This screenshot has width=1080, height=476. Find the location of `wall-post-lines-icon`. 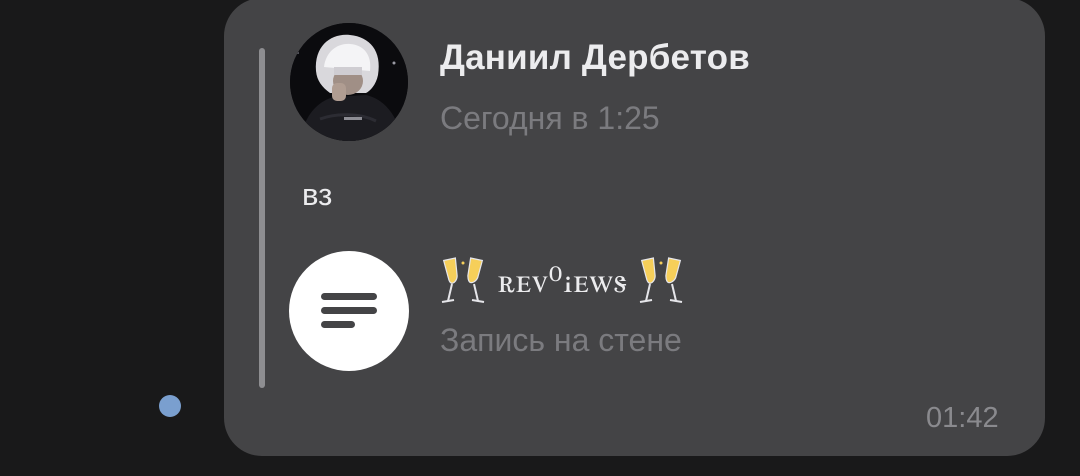

wall-post-lines-icon is located at coordinates (349, 310).